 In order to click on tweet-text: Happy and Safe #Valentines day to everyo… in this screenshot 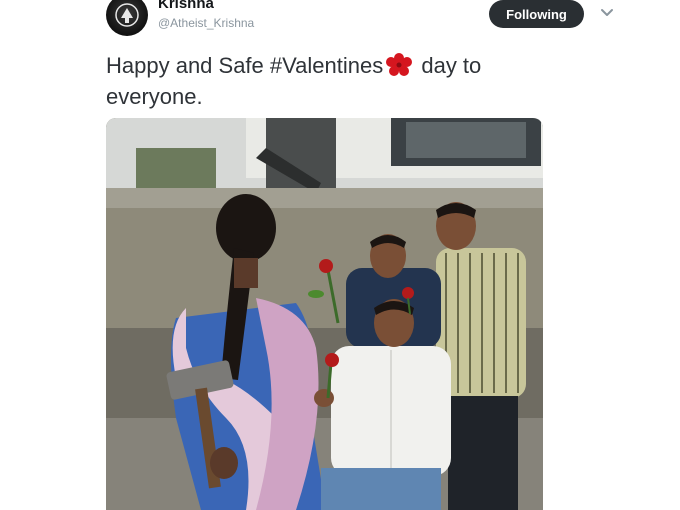, I will do `click(326, 81)`.